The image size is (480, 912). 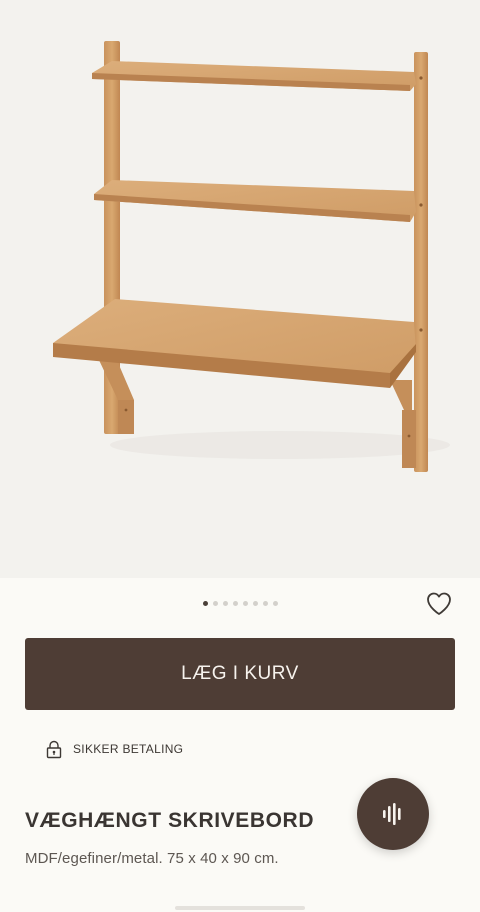 What do you see at coordinates (54, 749) in the screenshot?
I see `lock-icon` at bounding box center [54, 749].